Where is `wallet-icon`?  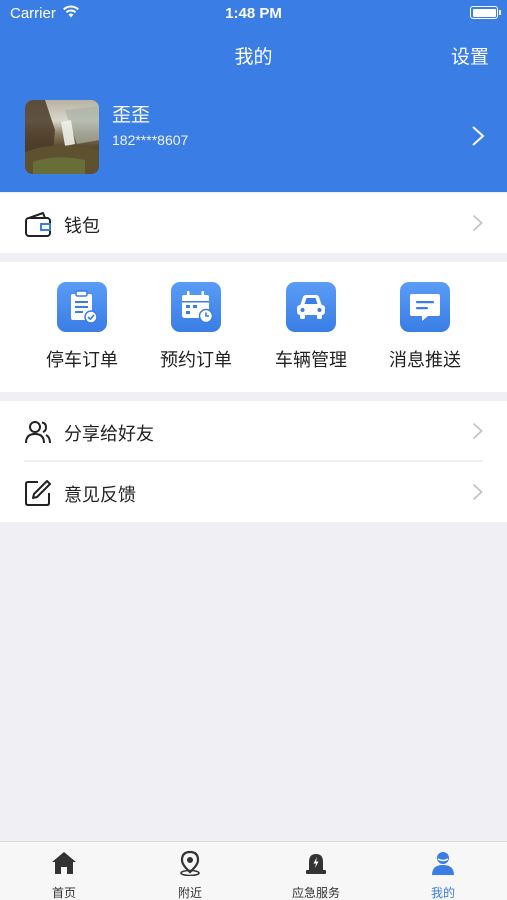
wallet-icon is located at coordinates (38, 224).